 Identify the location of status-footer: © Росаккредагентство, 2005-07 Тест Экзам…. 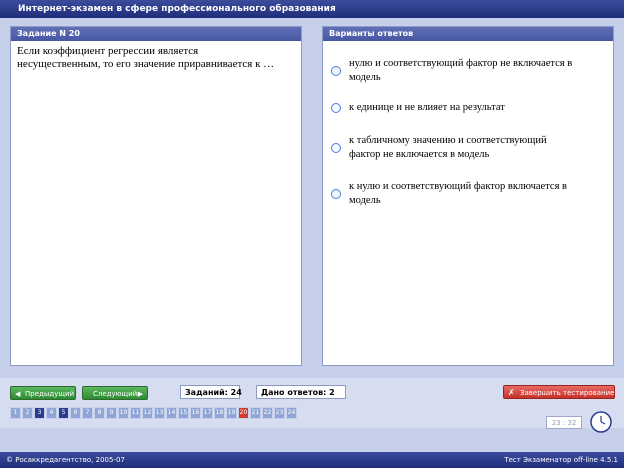
(312, 460).